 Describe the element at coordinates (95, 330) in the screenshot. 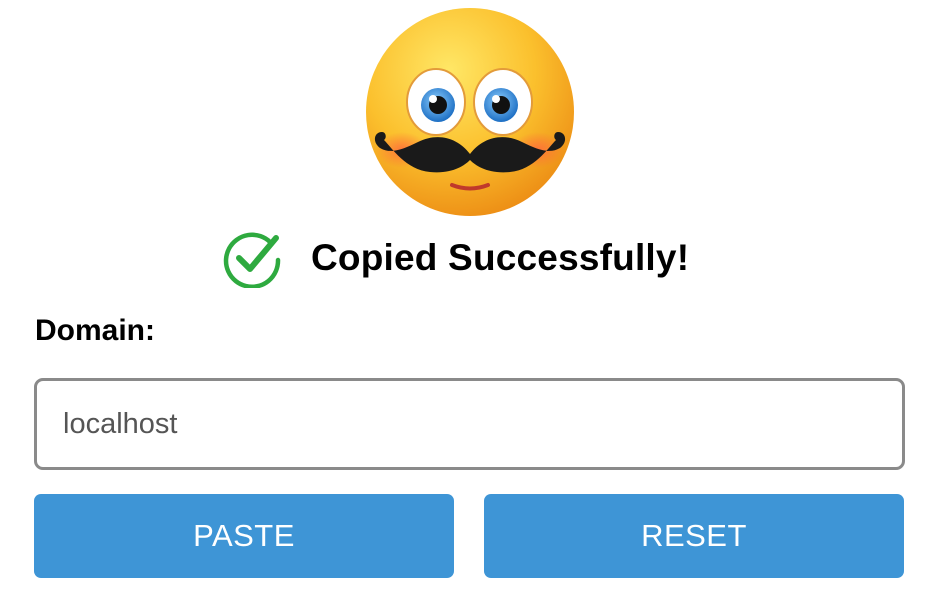

I see `domain-label: Domain:` at that location.